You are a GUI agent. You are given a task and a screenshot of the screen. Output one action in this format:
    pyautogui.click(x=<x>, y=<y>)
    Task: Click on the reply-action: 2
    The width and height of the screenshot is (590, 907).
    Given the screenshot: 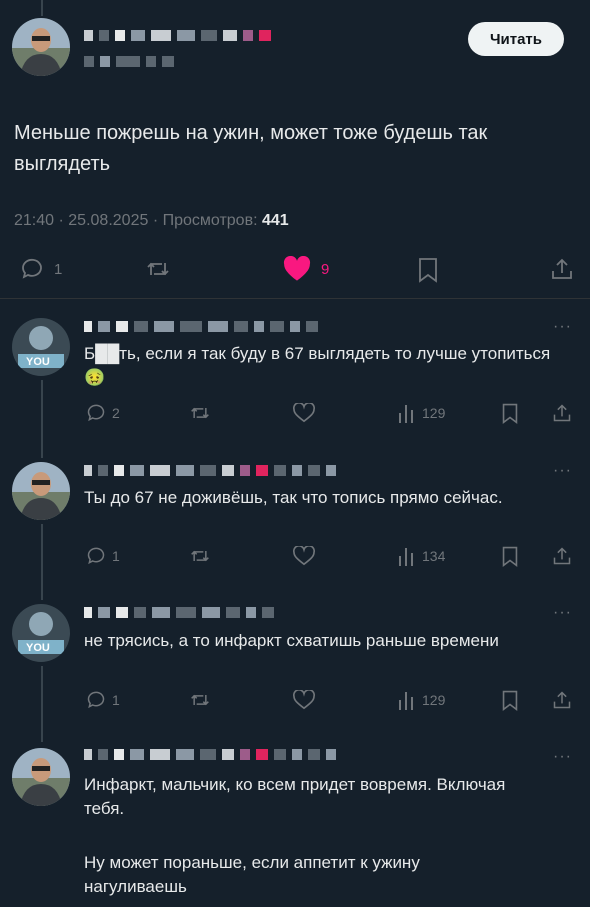 What is the action you would take?
    pyautogui.click(x=103, y=413)
    